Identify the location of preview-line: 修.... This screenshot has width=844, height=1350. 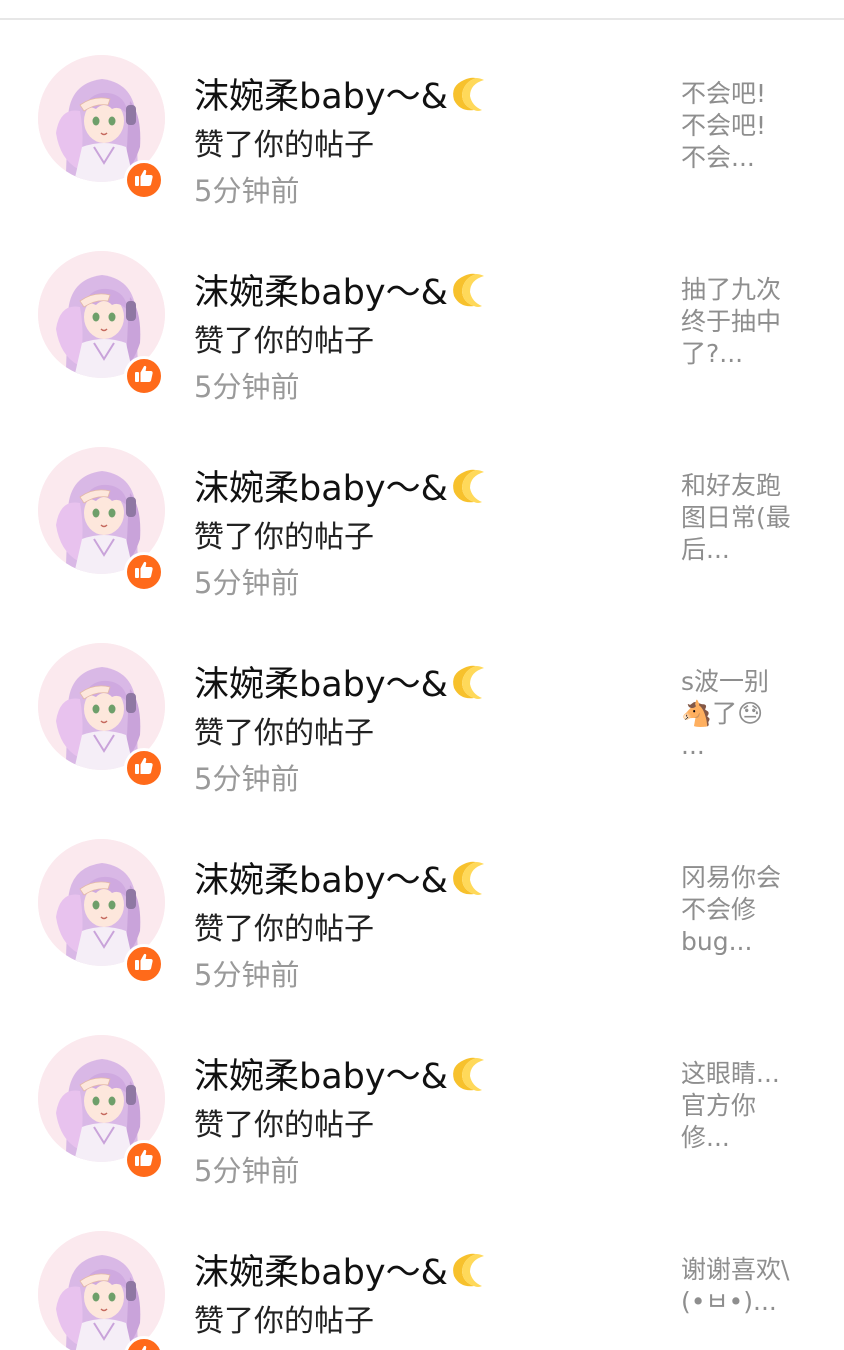
(705, 1137).